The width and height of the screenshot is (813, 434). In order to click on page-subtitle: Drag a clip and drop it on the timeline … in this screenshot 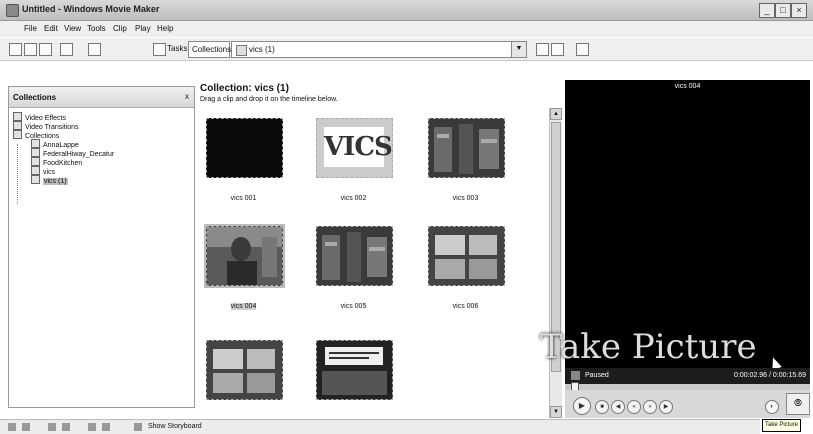, I will do `click(269, 99)`.